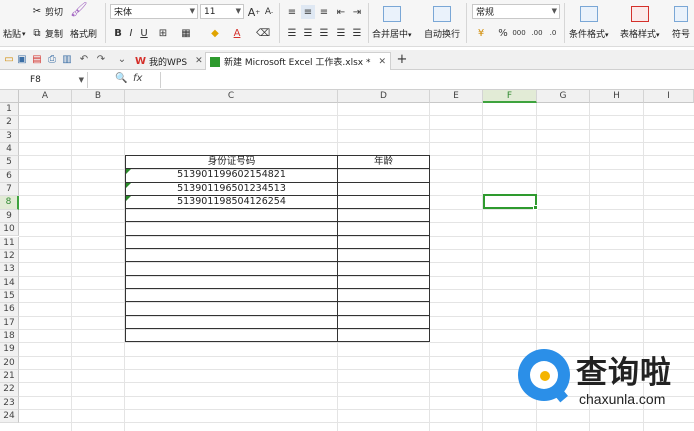 The width and height of the screenshot is (694, 431). What do you see at coordinates (79, 10) in the screenshot?
I see `format-painter-icon: 🖌` at bounding box center [79, 10].